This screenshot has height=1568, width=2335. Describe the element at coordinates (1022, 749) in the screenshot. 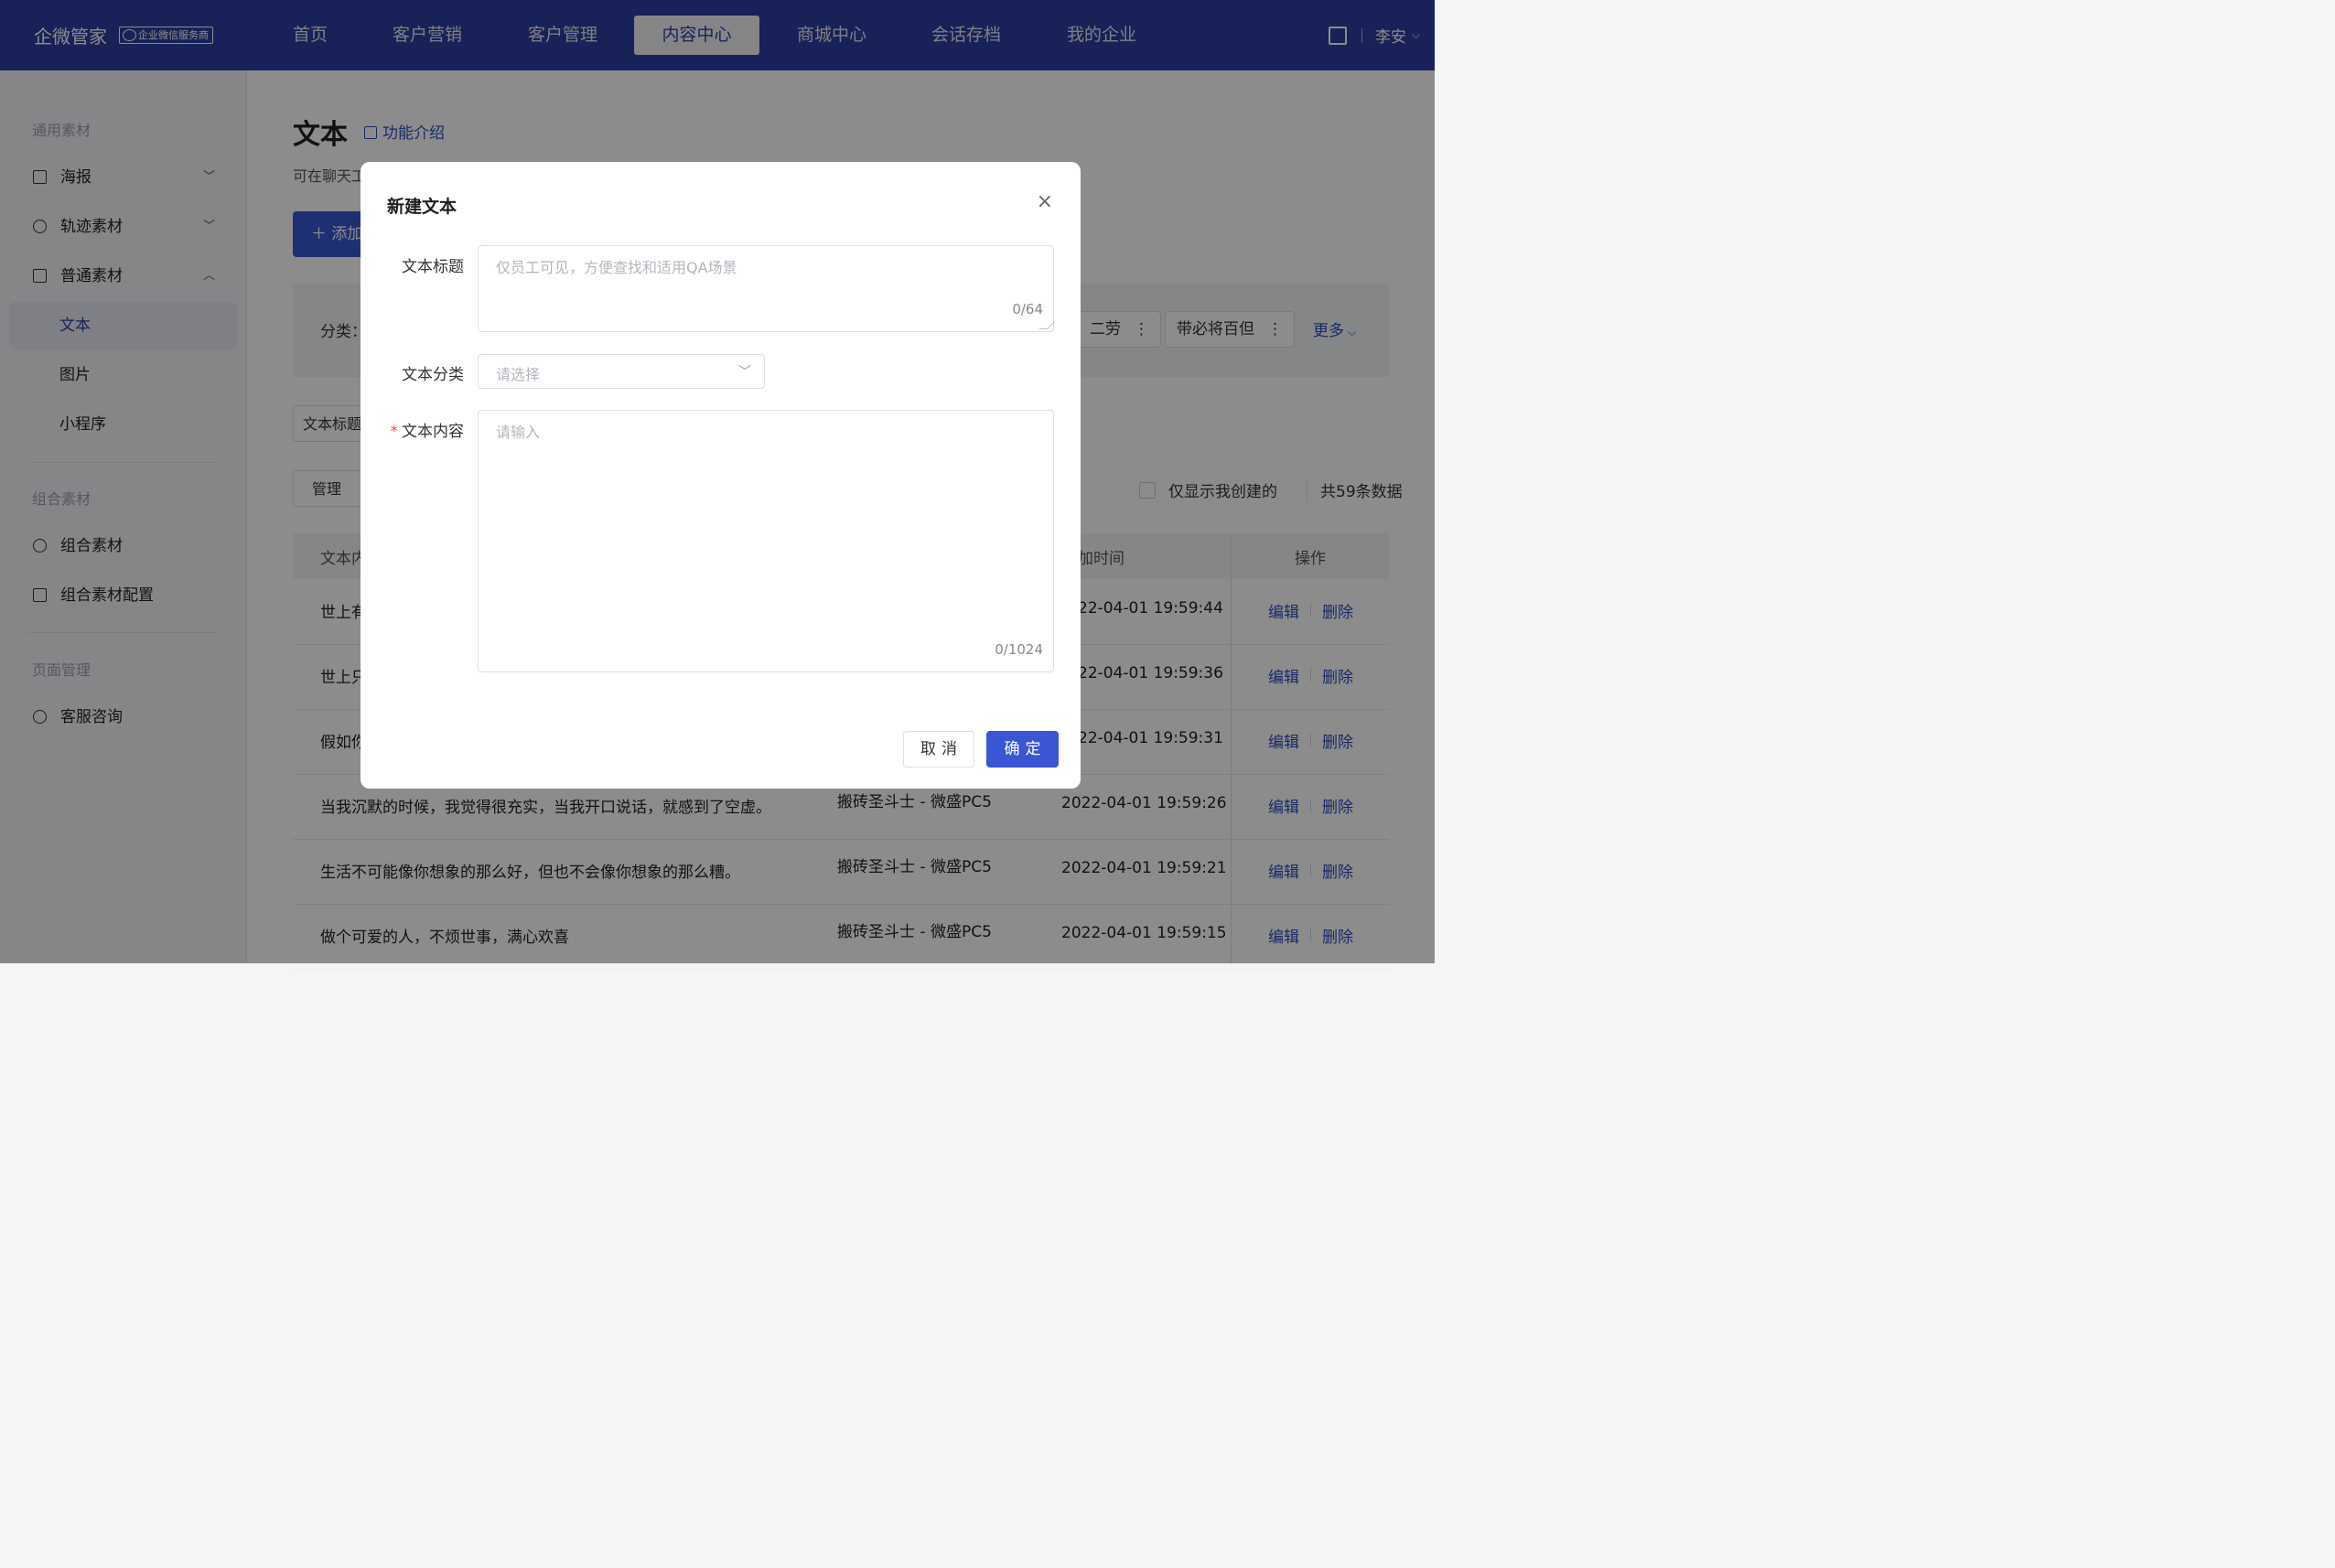

I see `confirm-button: 确定` at that location.